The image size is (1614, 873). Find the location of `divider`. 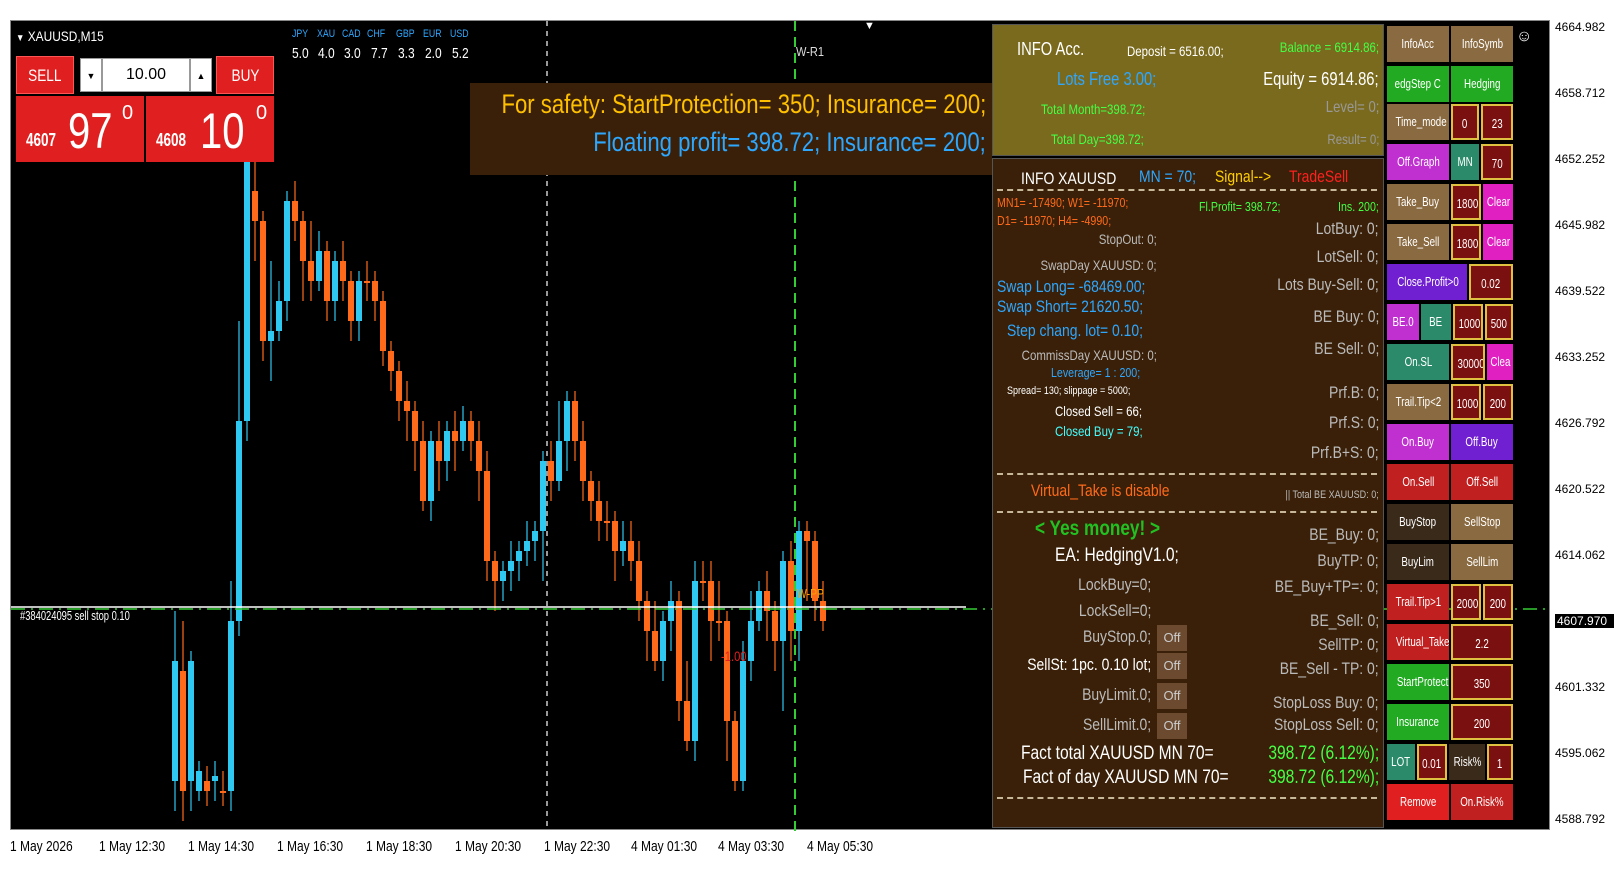

divider is located at coordinates (1187, 798).